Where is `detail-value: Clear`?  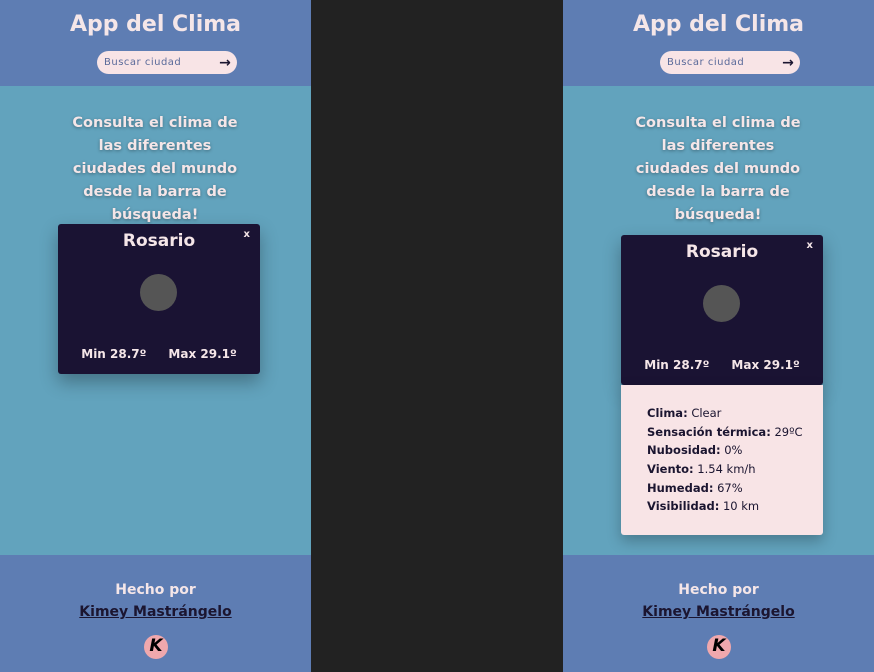
detail-value: Clear is located at coordinates (706, 413).